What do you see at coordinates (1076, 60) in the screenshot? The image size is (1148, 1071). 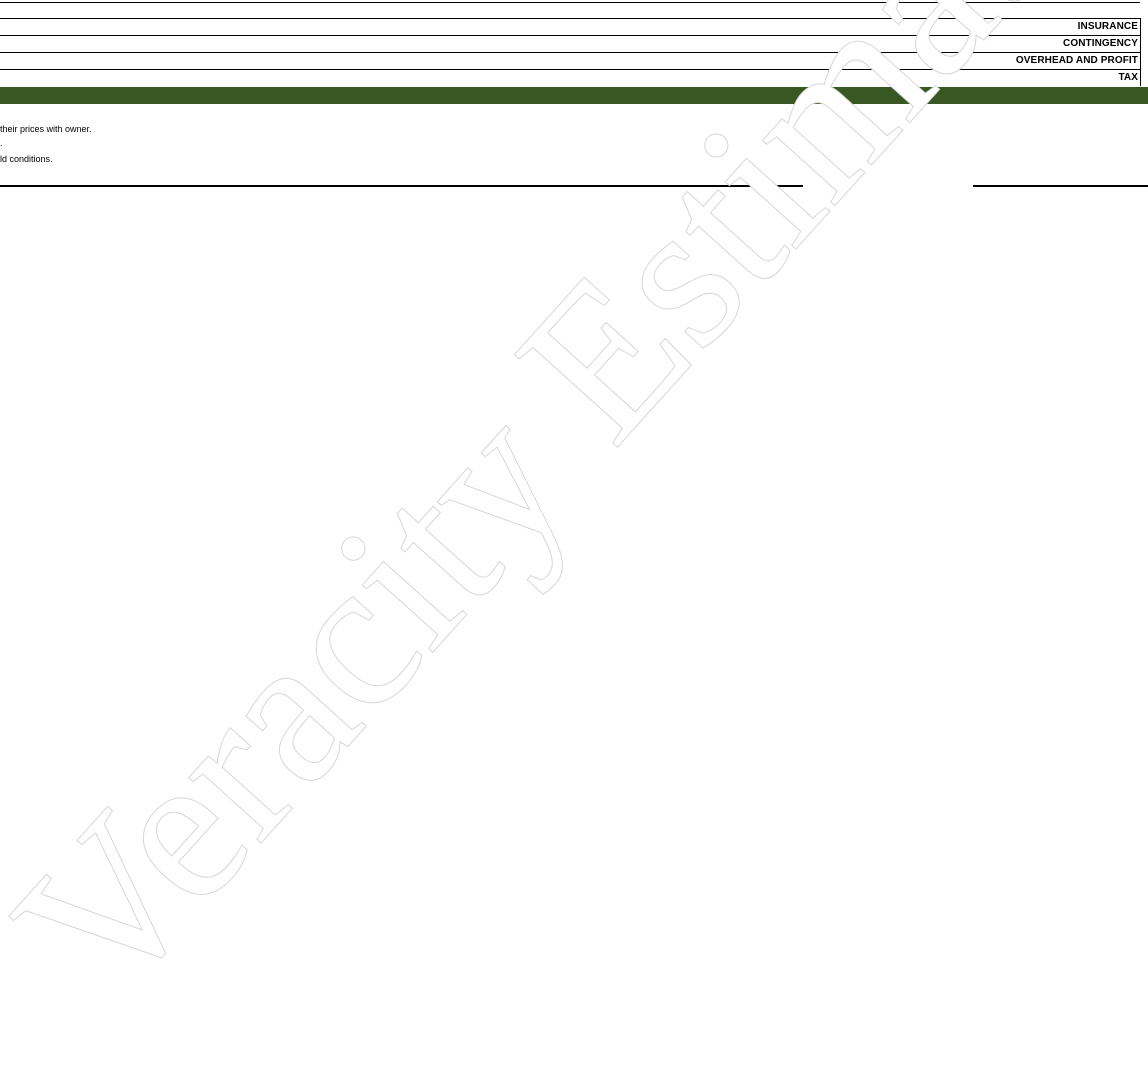 I see `overhead-and-profit-label: OVERHEAD AND PROFIT` at bounding box center [1076, 60].